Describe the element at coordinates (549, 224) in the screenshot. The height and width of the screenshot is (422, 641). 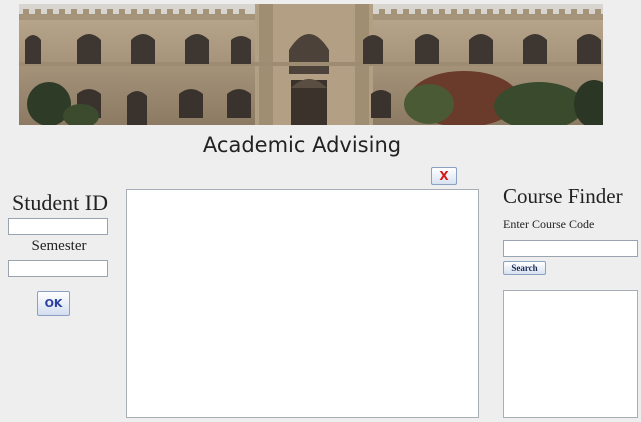
I see `course-code-label: Enter Course Code` at that location.